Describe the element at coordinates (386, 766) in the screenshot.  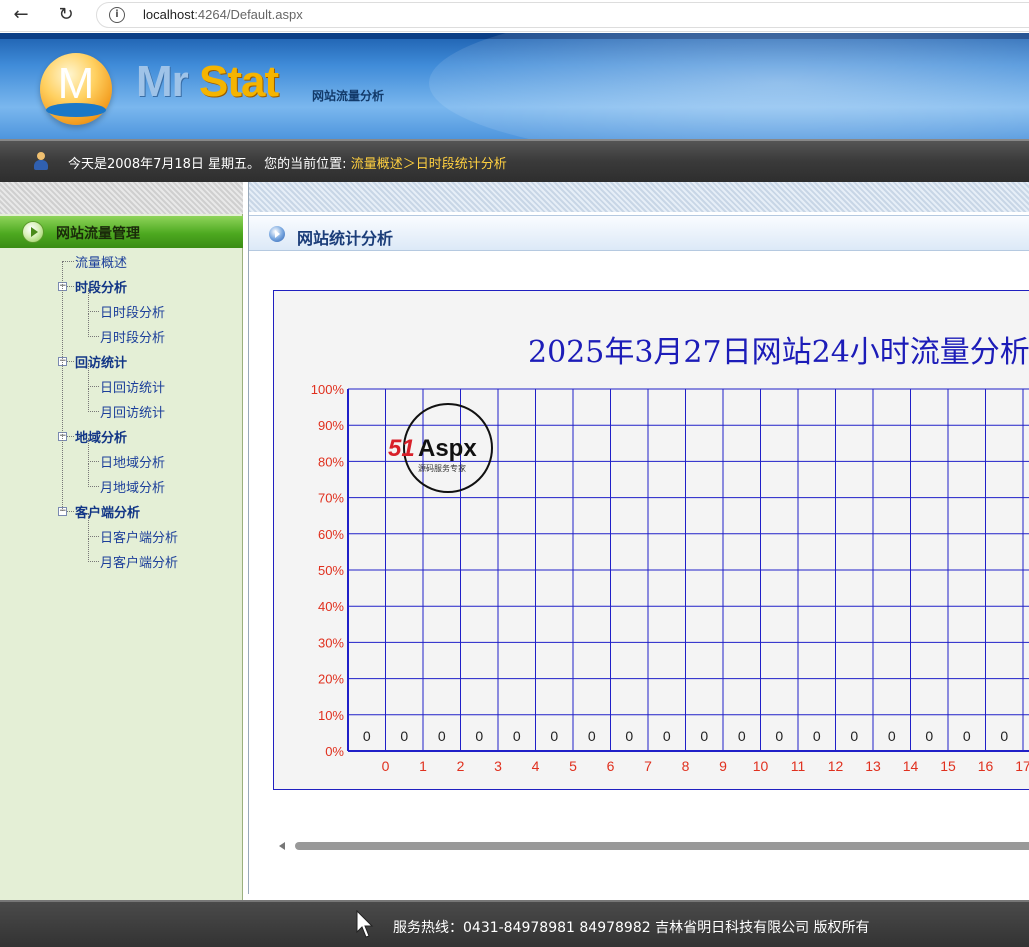
I see `x-tick-label: 0` at that location.